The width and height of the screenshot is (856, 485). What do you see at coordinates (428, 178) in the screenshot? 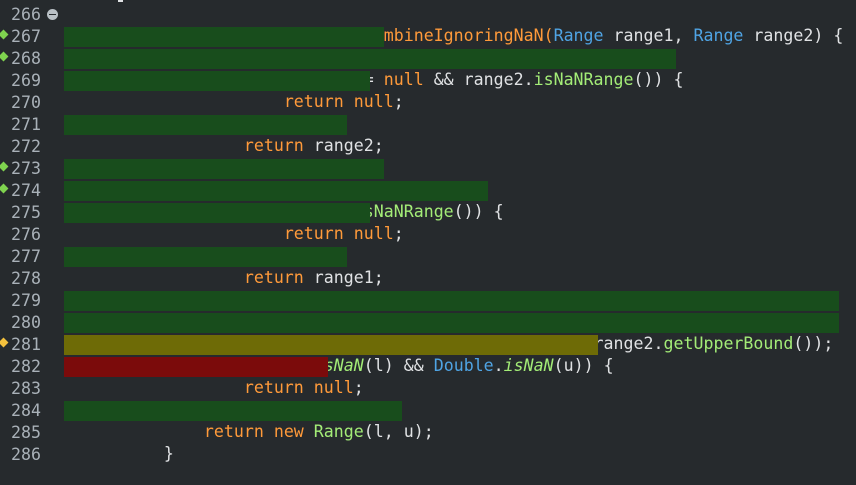
I see `code-line-273: 273 if (range2 == null) {` at bounding box center [428, 178].